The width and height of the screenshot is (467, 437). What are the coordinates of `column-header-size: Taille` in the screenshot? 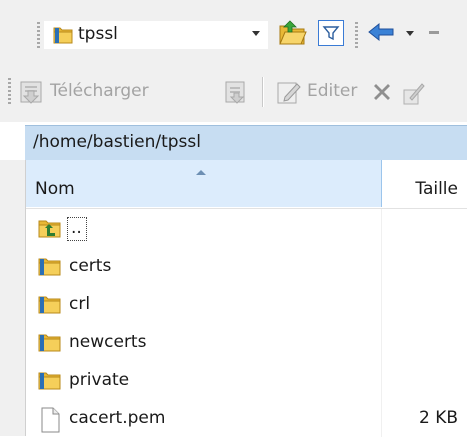 It's located at (424, 183).